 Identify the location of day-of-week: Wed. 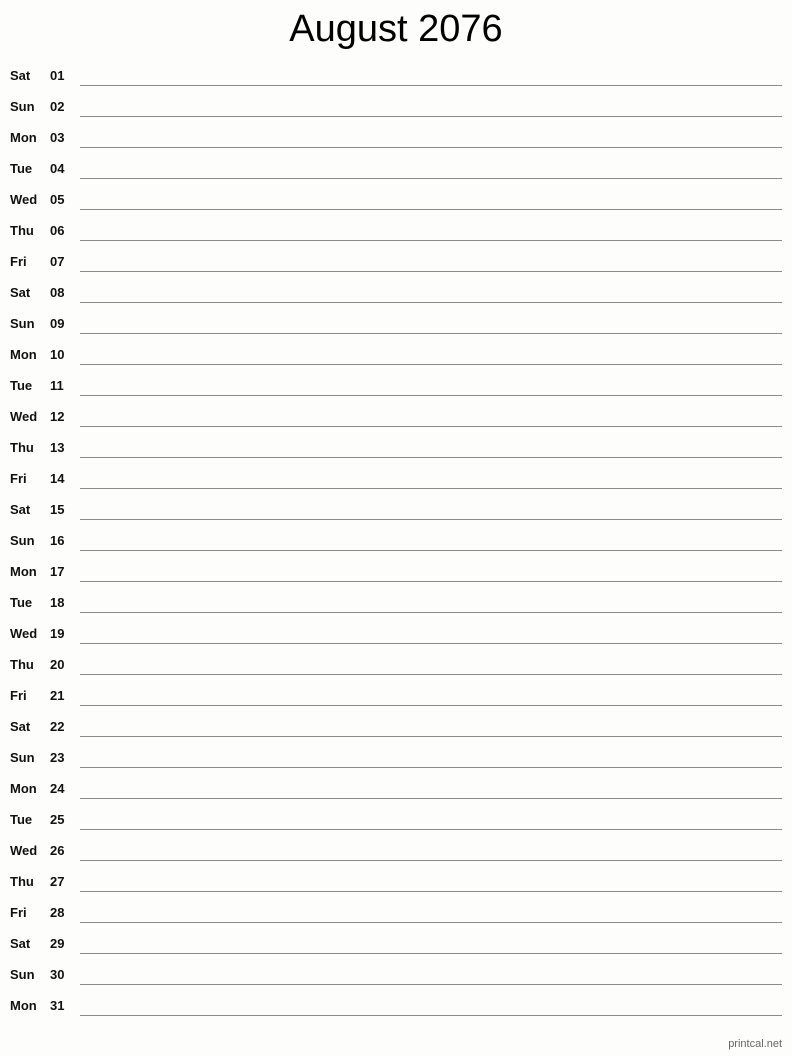
(24, 633).